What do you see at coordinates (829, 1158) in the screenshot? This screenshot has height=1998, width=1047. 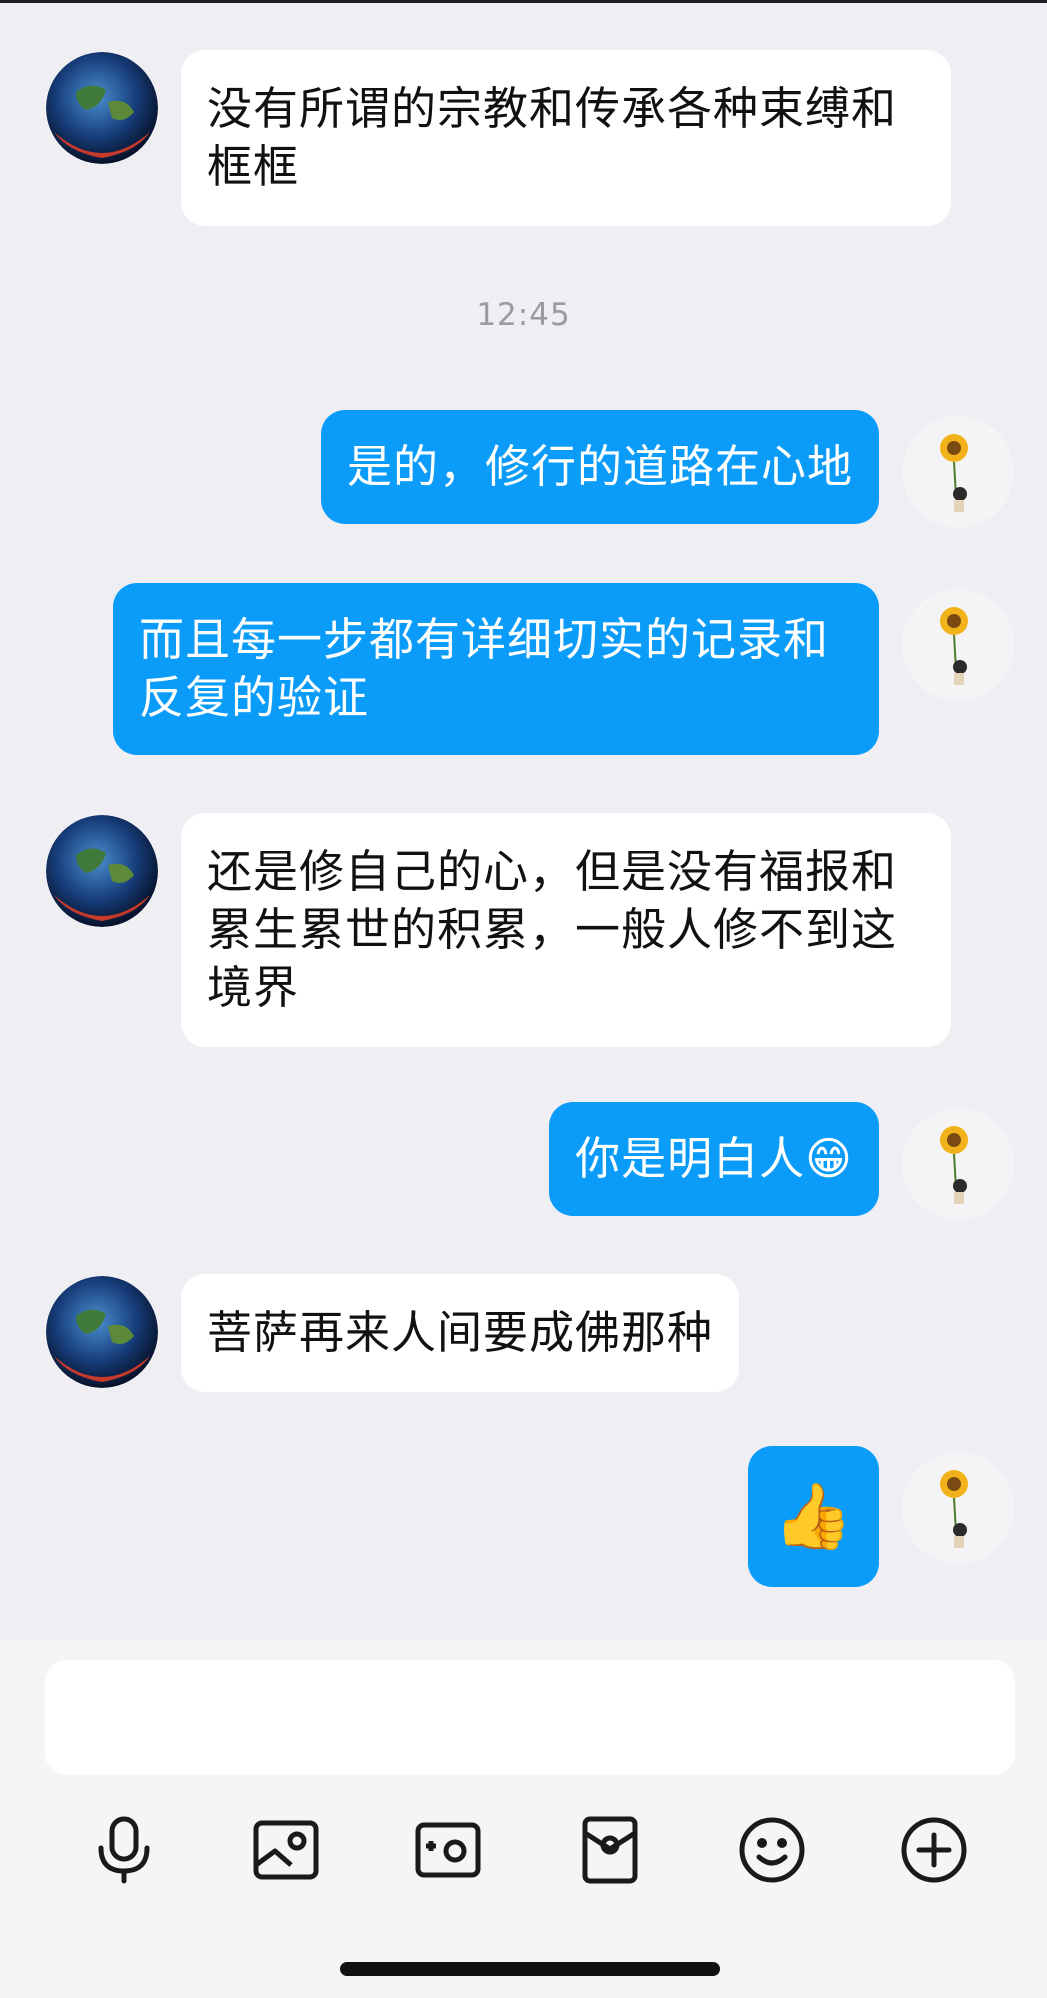 I see `grinning-emoji: 😁` at bounding box center [829, 1158].